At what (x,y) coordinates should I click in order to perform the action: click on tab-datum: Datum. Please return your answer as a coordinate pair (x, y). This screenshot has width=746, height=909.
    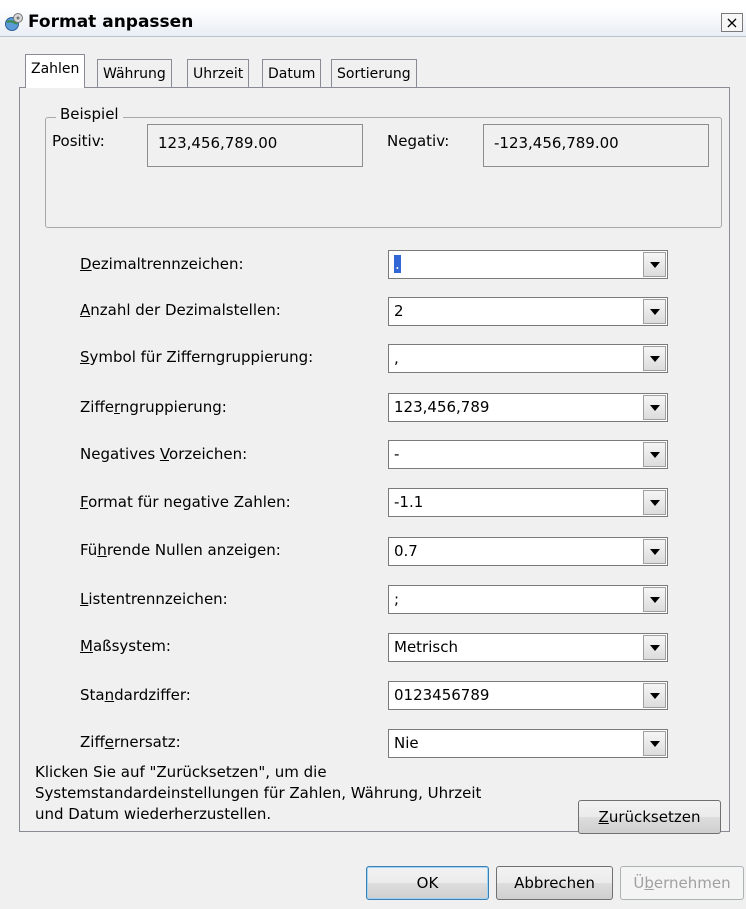
    Looking at the image, I should click on (292, 73).